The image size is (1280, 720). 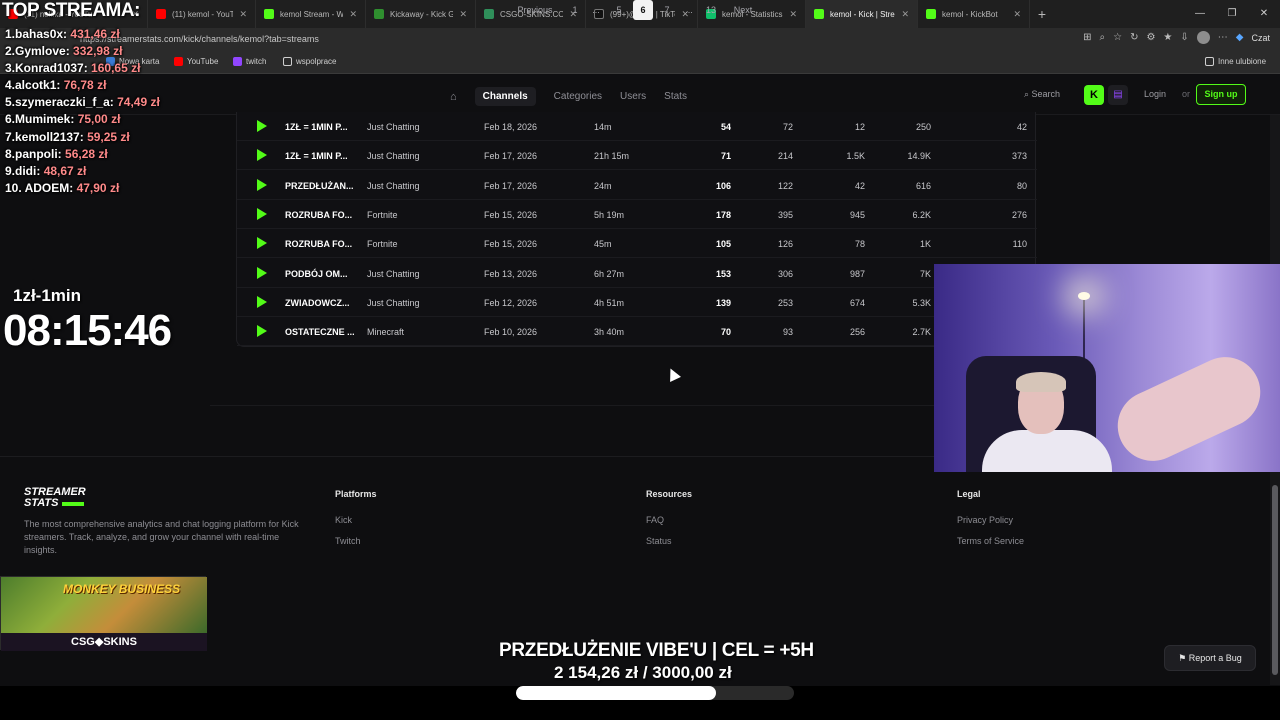 What do you see at coordinates (535, 10) in the screenshot?
I see `previous-button: Previous` at bounding box center [535, 10].